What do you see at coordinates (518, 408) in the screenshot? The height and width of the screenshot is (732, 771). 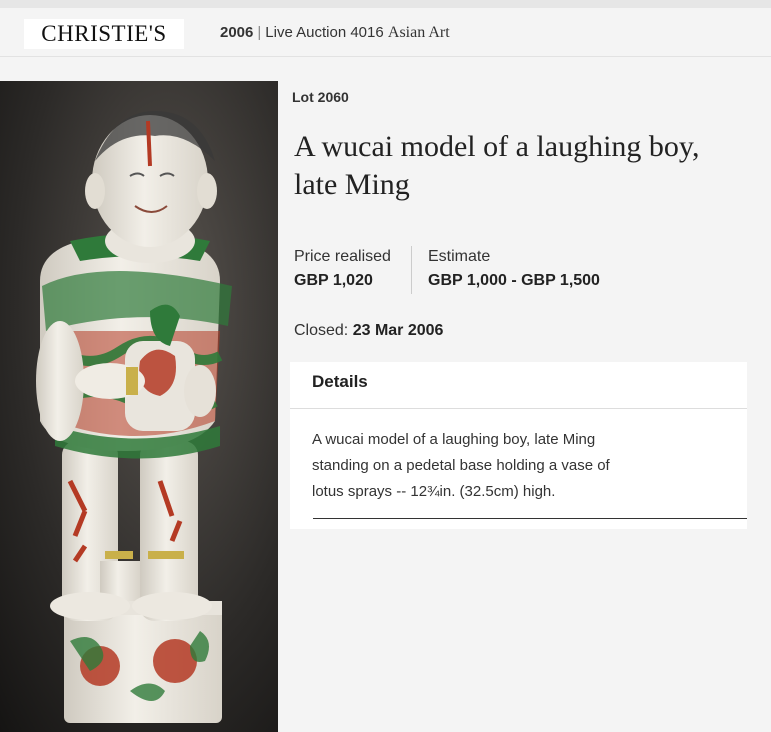 I see `details-divider` at bounding box center [518, 408].